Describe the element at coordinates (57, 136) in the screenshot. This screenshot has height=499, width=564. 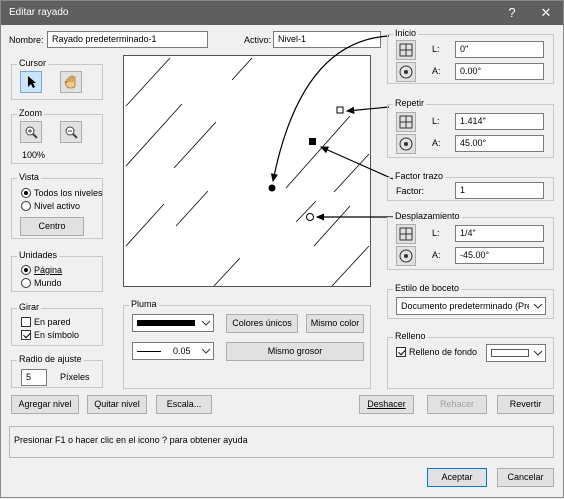
I see `zoom-group: Zoom 100%` at that location.